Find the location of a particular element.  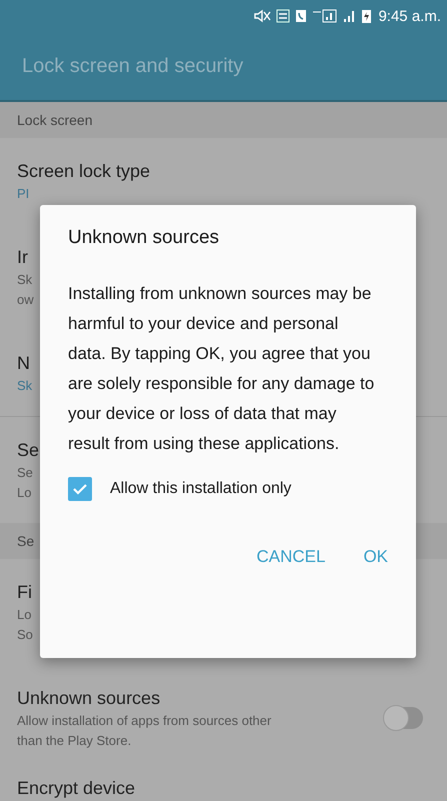

setting-summary: ow is located at coordinates (25, 300).